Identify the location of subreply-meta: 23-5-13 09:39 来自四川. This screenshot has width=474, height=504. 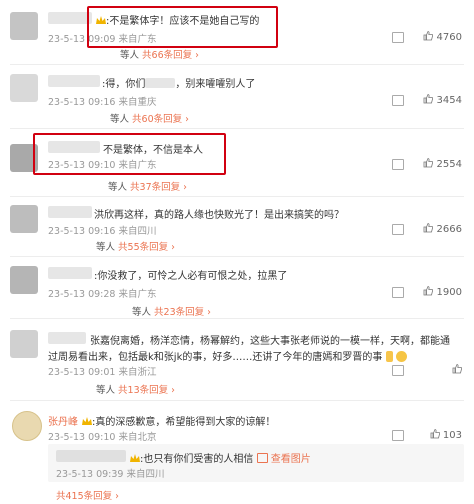
(110, 474).